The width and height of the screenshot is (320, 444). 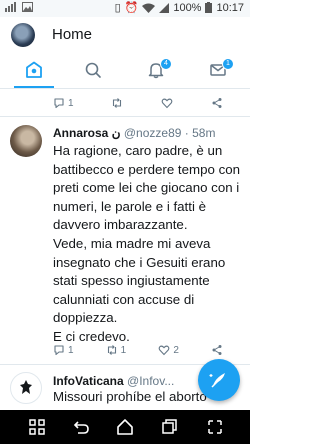 I want to click on back-icon, so click(x=81, y=427).